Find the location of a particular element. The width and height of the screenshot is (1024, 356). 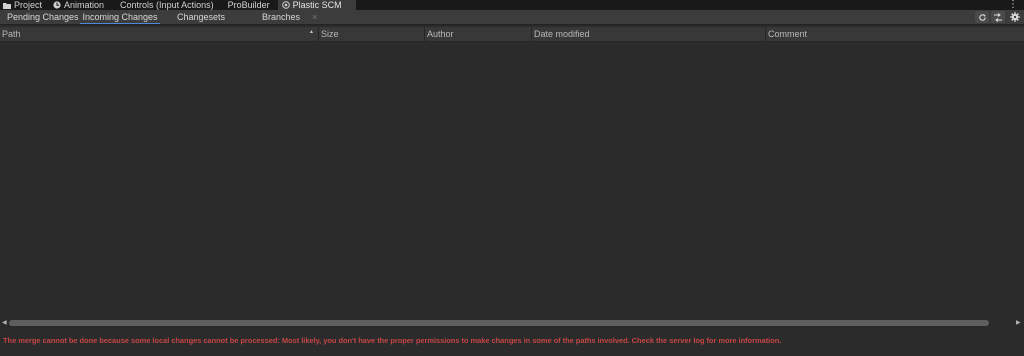

table-header: Path ▲ Size Author Date modified Comment is located at coordinates (512, 34).